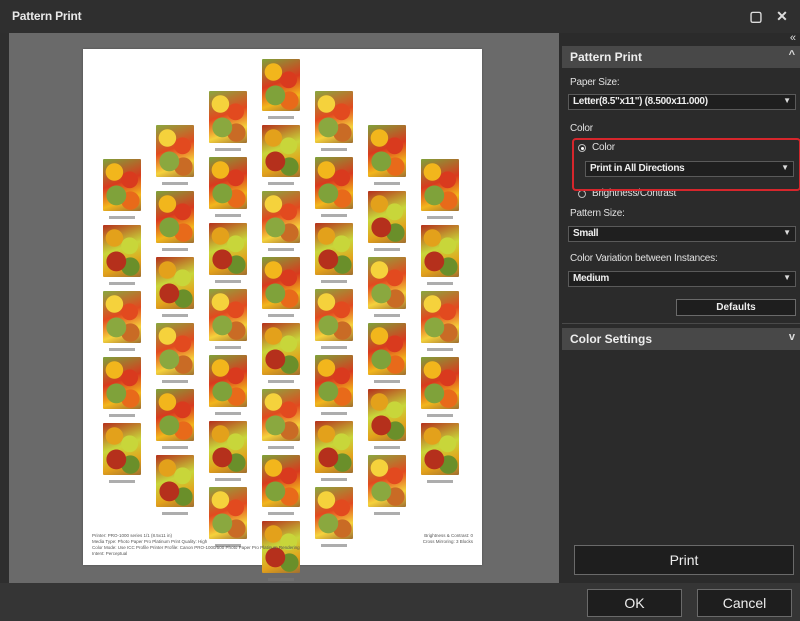  Describe the element at coordinates (756, 16) in the screenshot. I see `restore-icon: ▢` at that location.